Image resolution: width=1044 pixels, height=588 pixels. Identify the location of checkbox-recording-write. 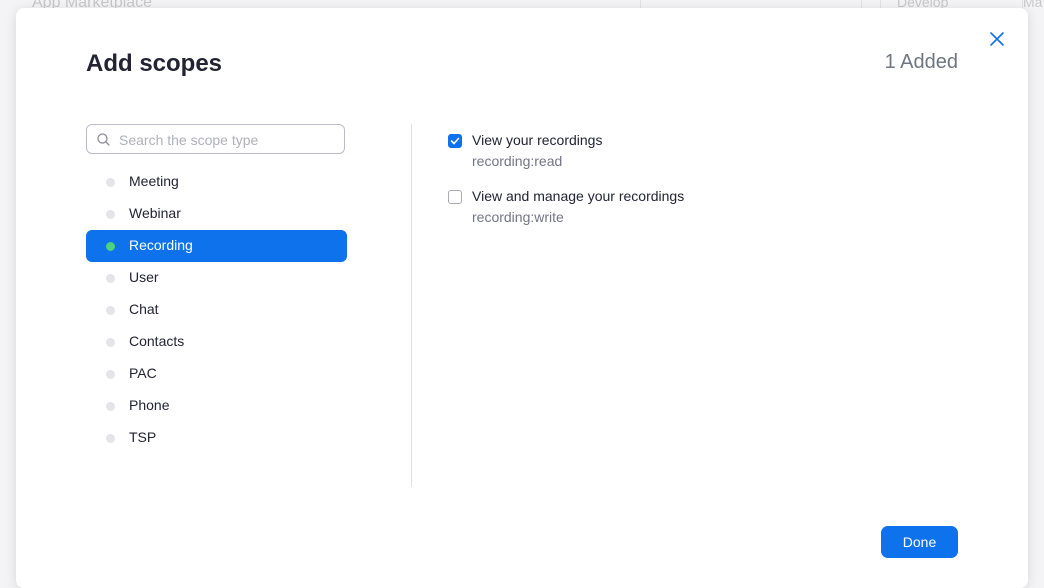
(455, 197).